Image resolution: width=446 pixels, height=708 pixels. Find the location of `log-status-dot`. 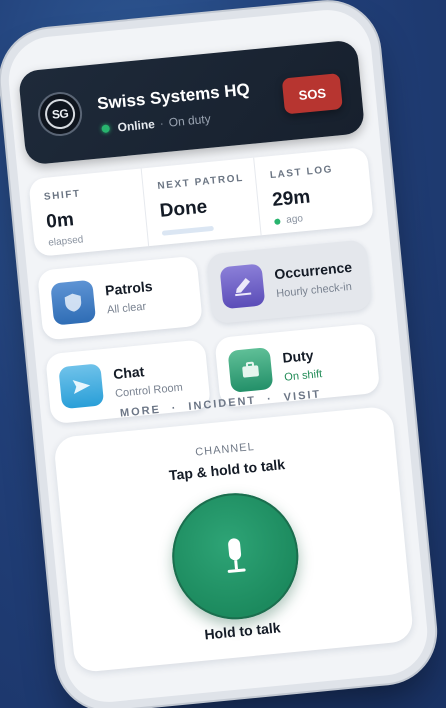

log-status-dot is located at coordinates (277, 221).